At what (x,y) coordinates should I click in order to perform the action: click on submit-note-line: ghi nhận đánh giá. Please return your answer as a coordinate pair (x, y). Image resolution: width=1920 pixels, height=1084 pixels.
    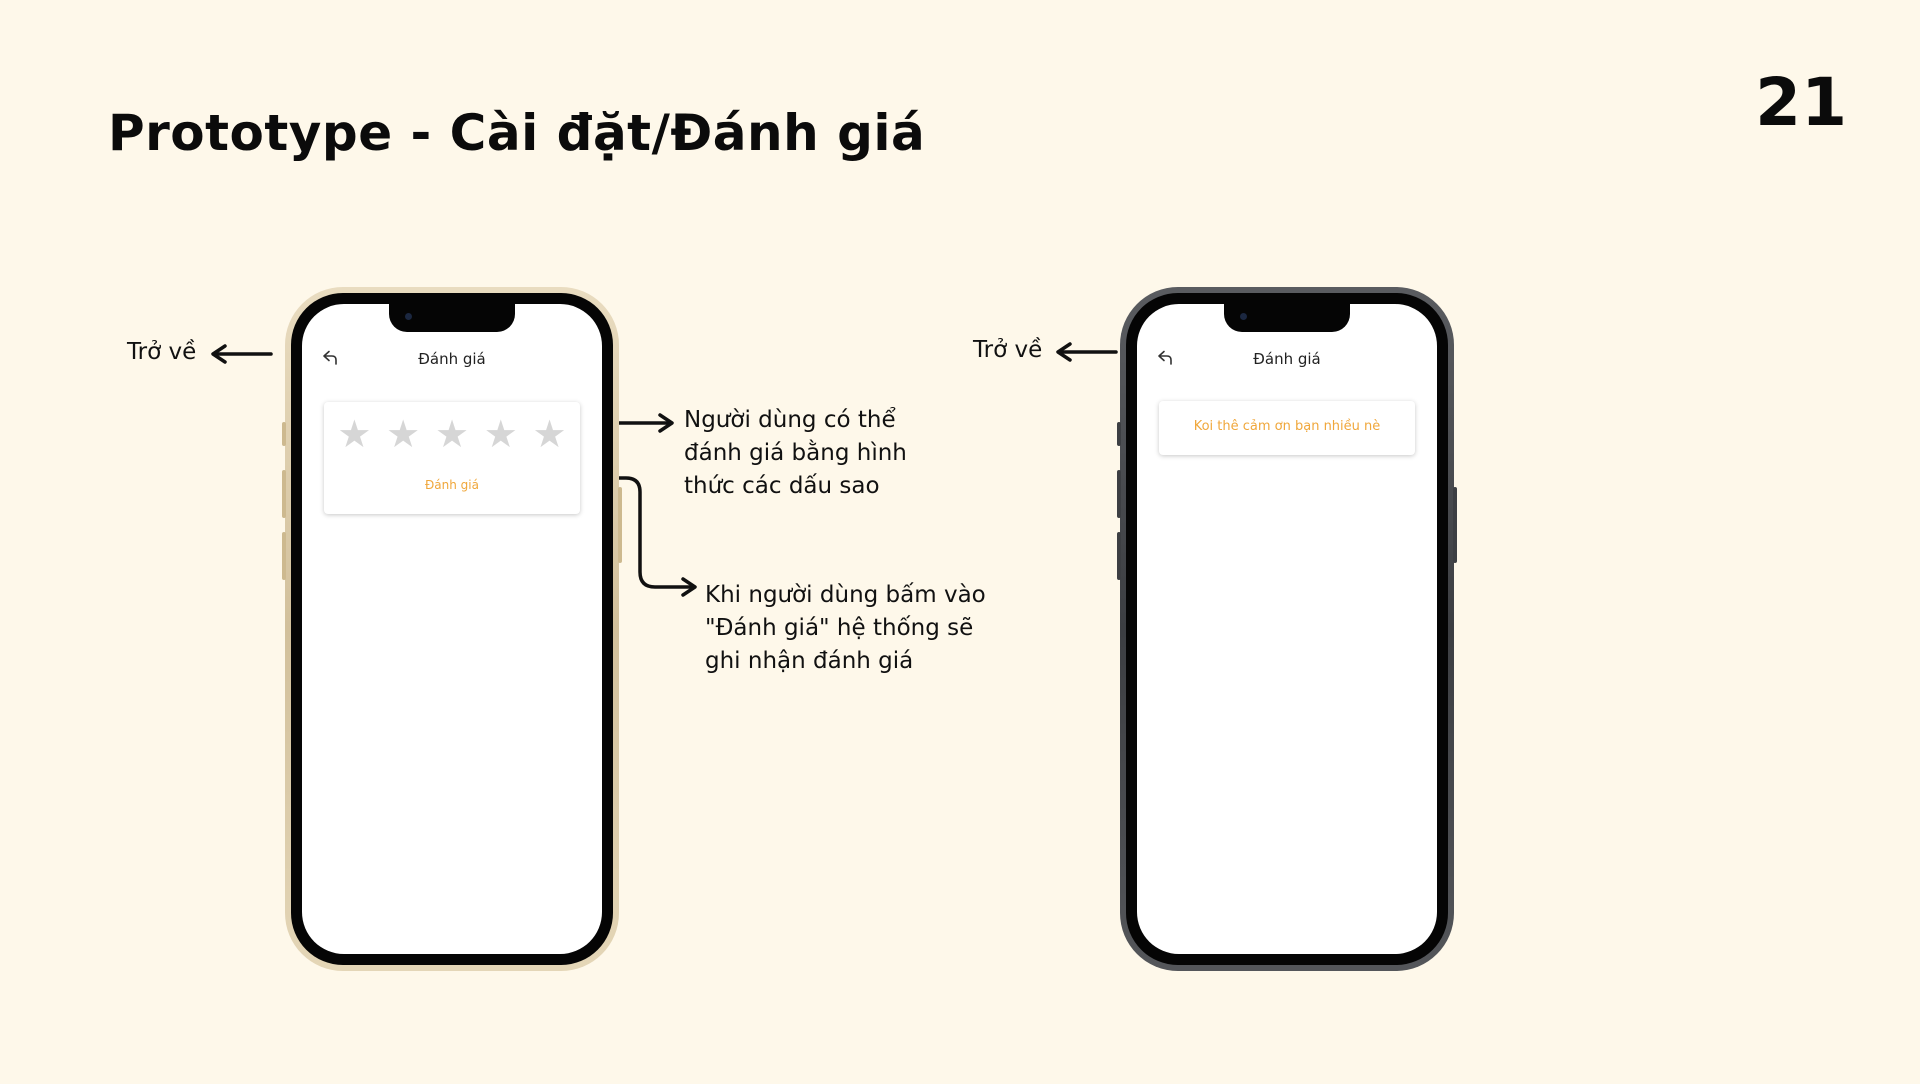
    Looking at the image, I should click on (809, 661).